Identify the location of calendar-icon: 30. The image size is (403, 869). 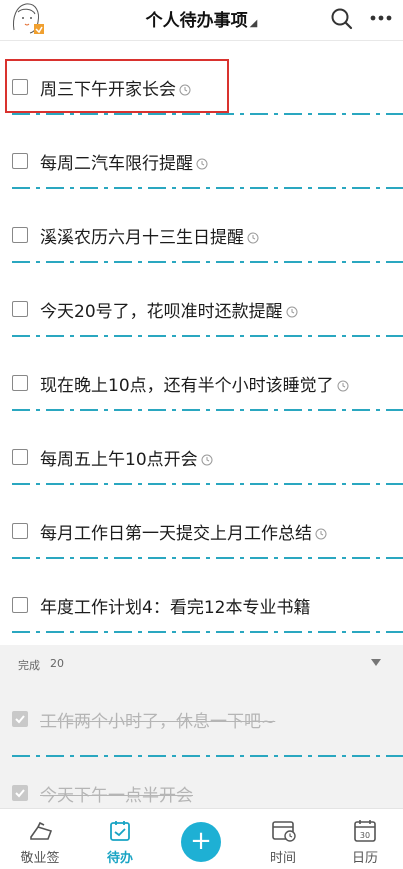
(365, 831).